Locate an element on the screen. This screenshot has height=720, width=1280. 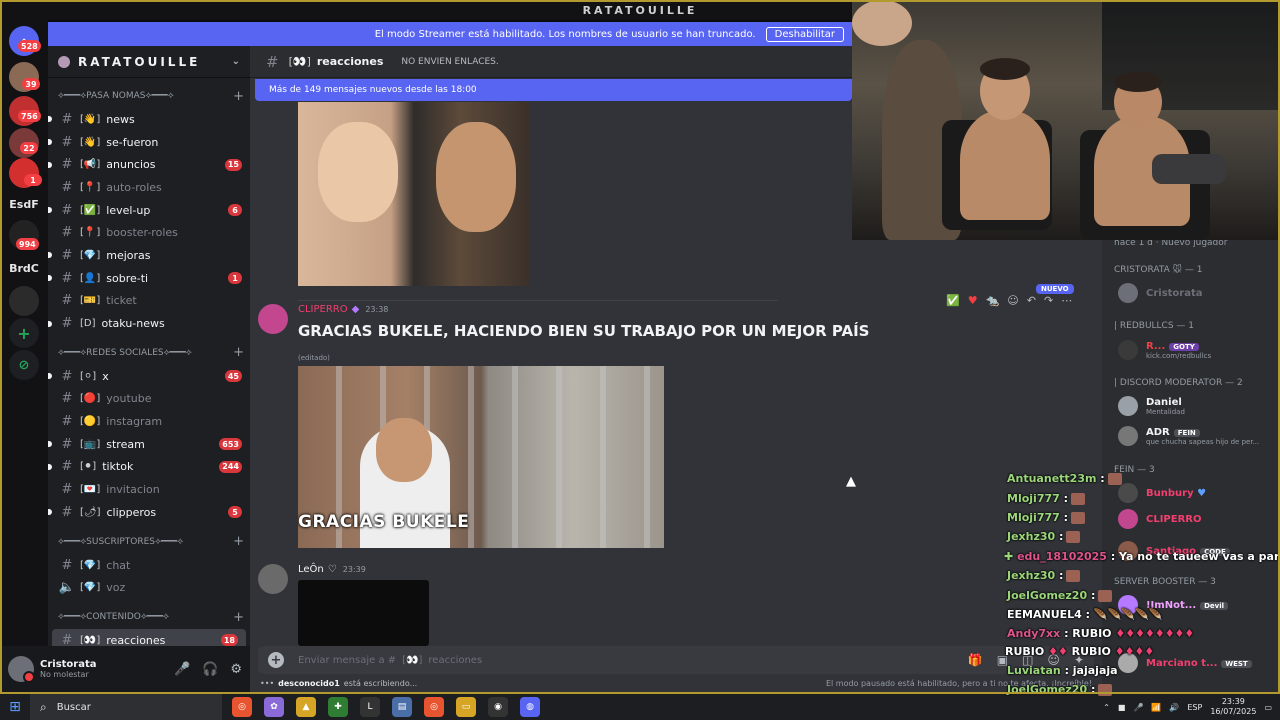
network-icon: 📶 is located at coordinates (1156, 707).